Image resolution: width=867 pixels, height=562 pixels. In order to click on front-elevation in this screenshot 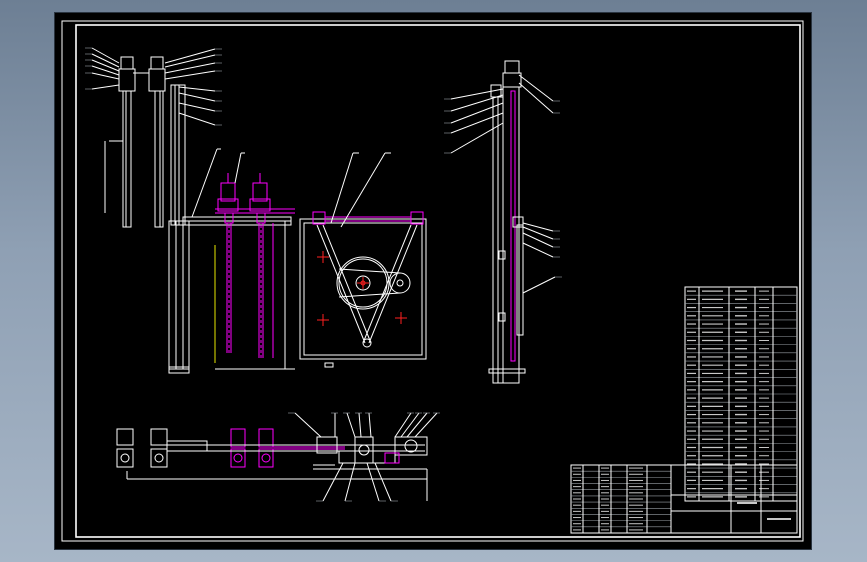, I will do `click(231, 261)`.